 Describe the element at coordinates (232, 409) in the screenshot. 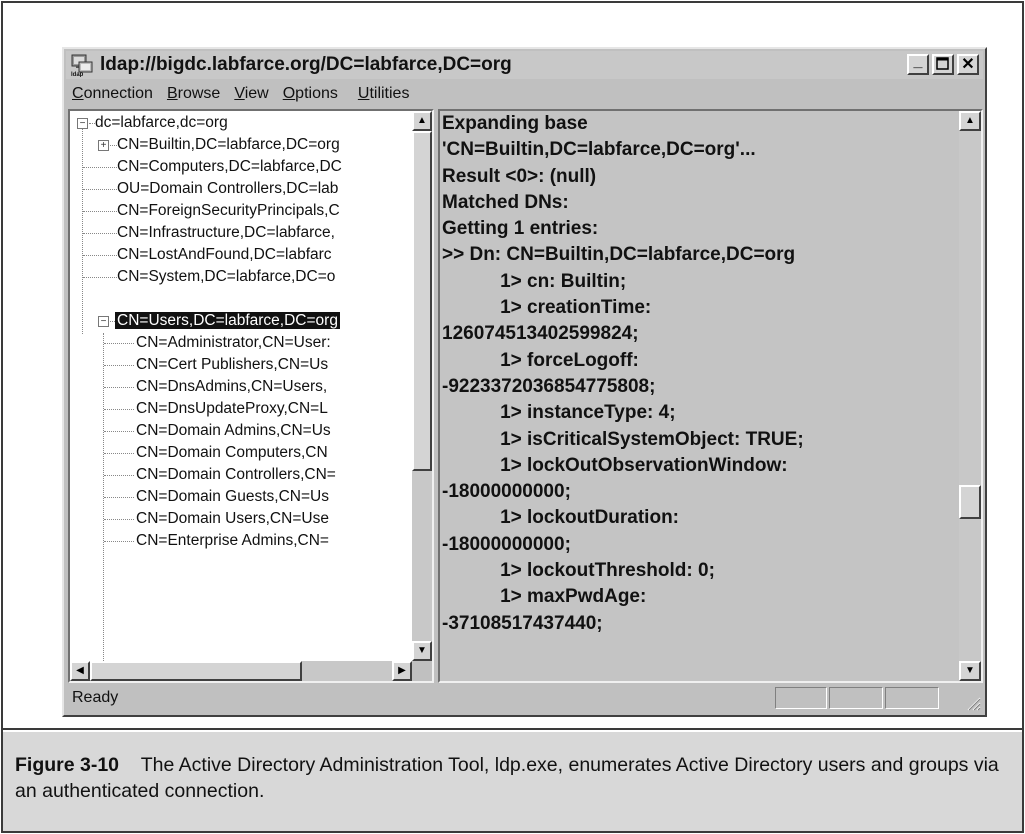

I see `tree-item-dnsupdateproxy: CN=DnsUpdateProxy,CN=L` at that location.